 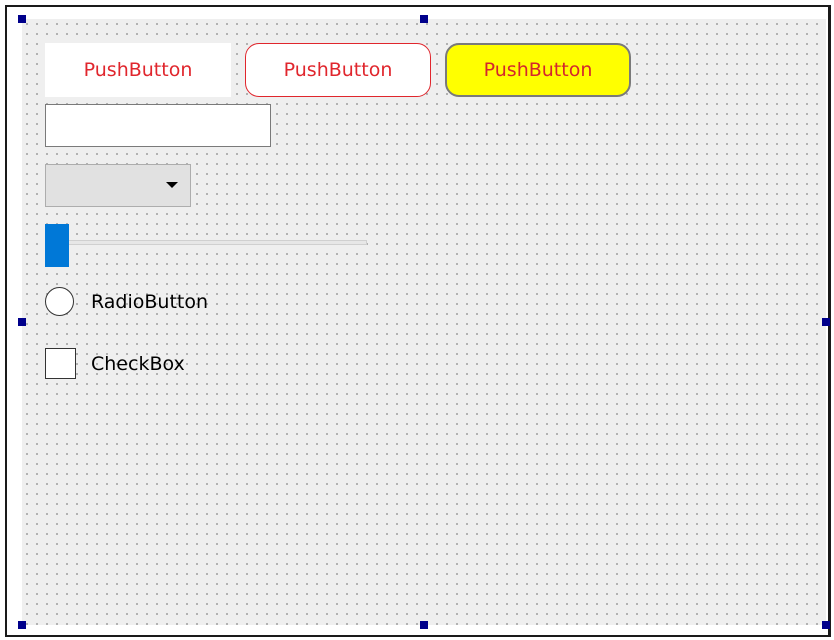 I want to click on push-button-flat: PushButton, so click(x=138, y=70).